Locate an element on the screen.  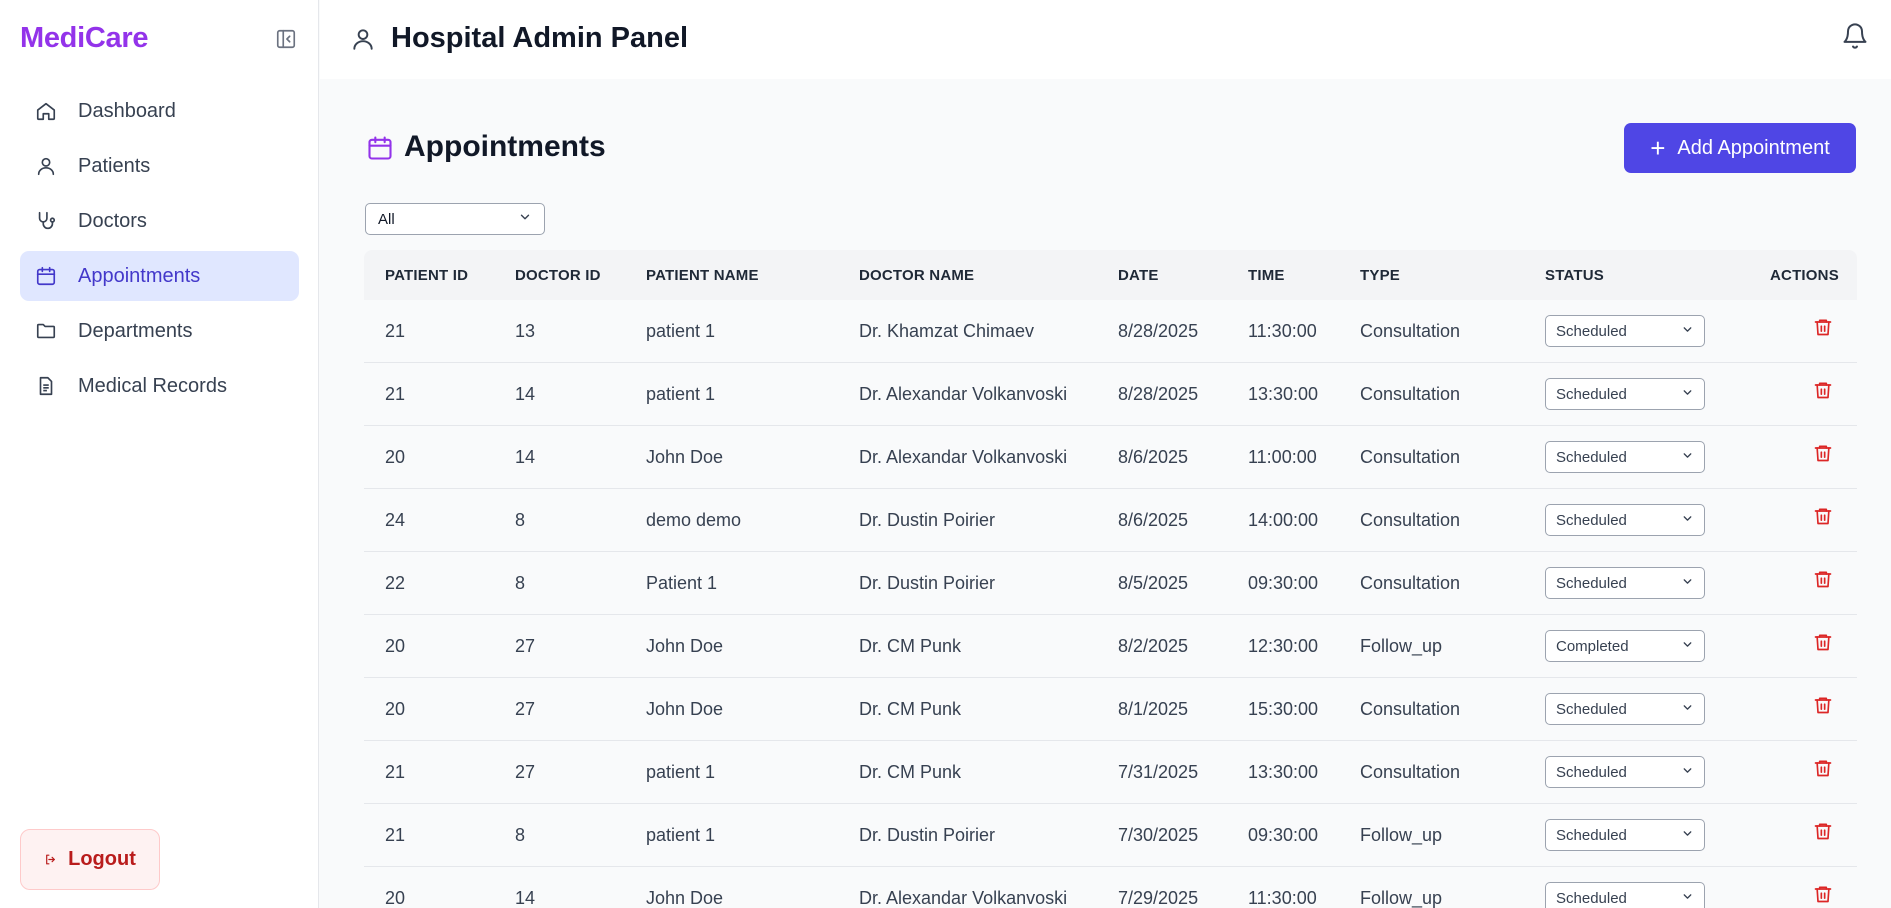
status-select: Completed is located at coordinates (1625, 646).